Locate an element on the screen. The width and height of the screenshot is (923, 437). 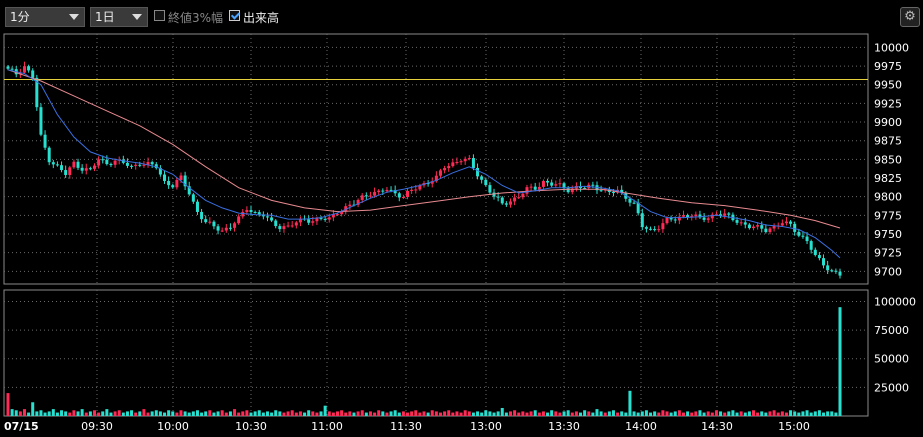
price-tick-label: 9875 is located at coordinates (888, 141).